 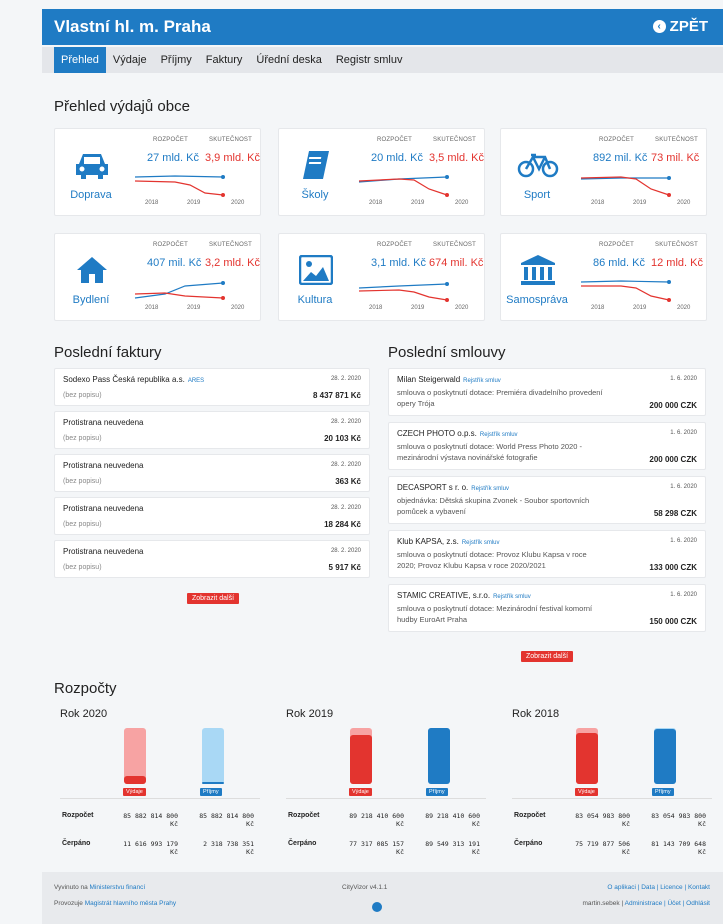 What do you see at coordinates (448, 541) in the screenshot?
I see `contract-party: Klub KAPSA, z.s. Rejstřík smluv` at bounding box center [448, 541].